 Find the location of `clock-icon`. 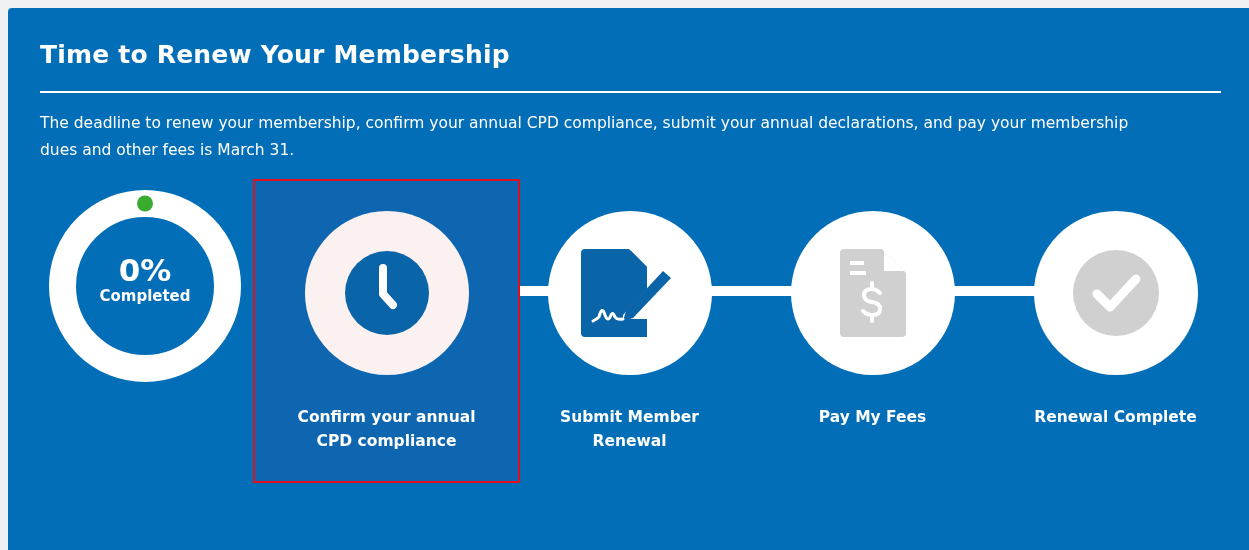

clock-icon is located at coordinates (386, 293).